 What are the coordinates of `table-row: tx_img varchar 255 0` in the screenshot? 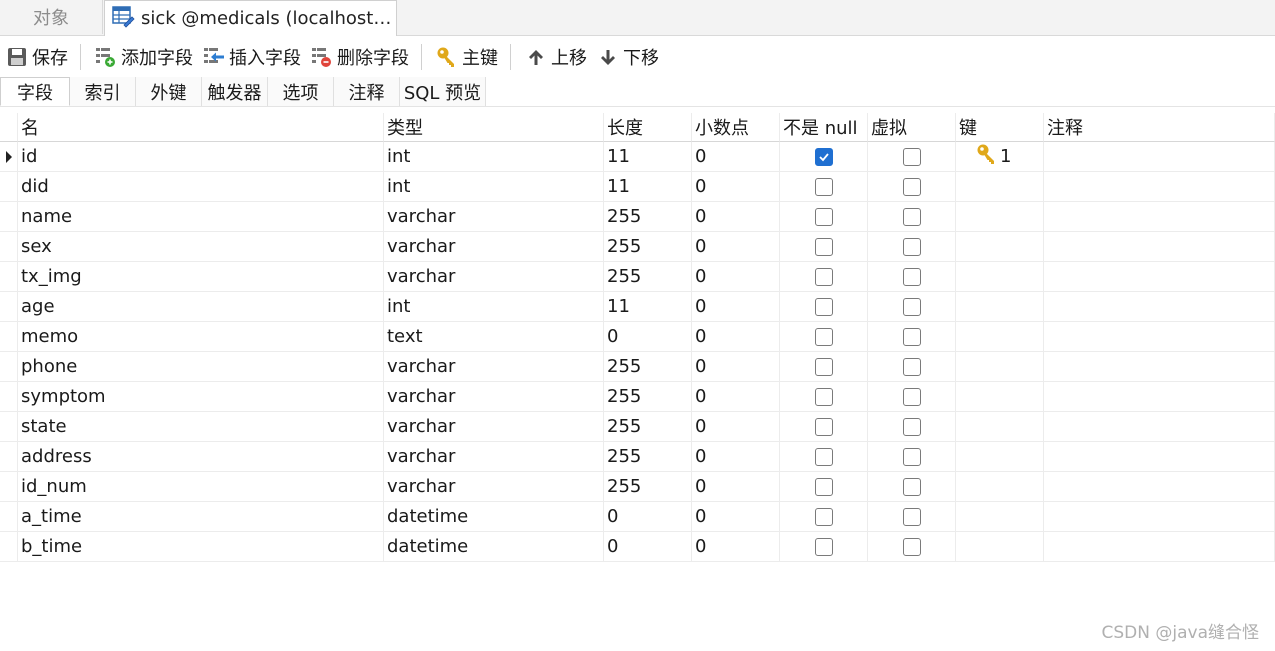 It's located at (637, 277).